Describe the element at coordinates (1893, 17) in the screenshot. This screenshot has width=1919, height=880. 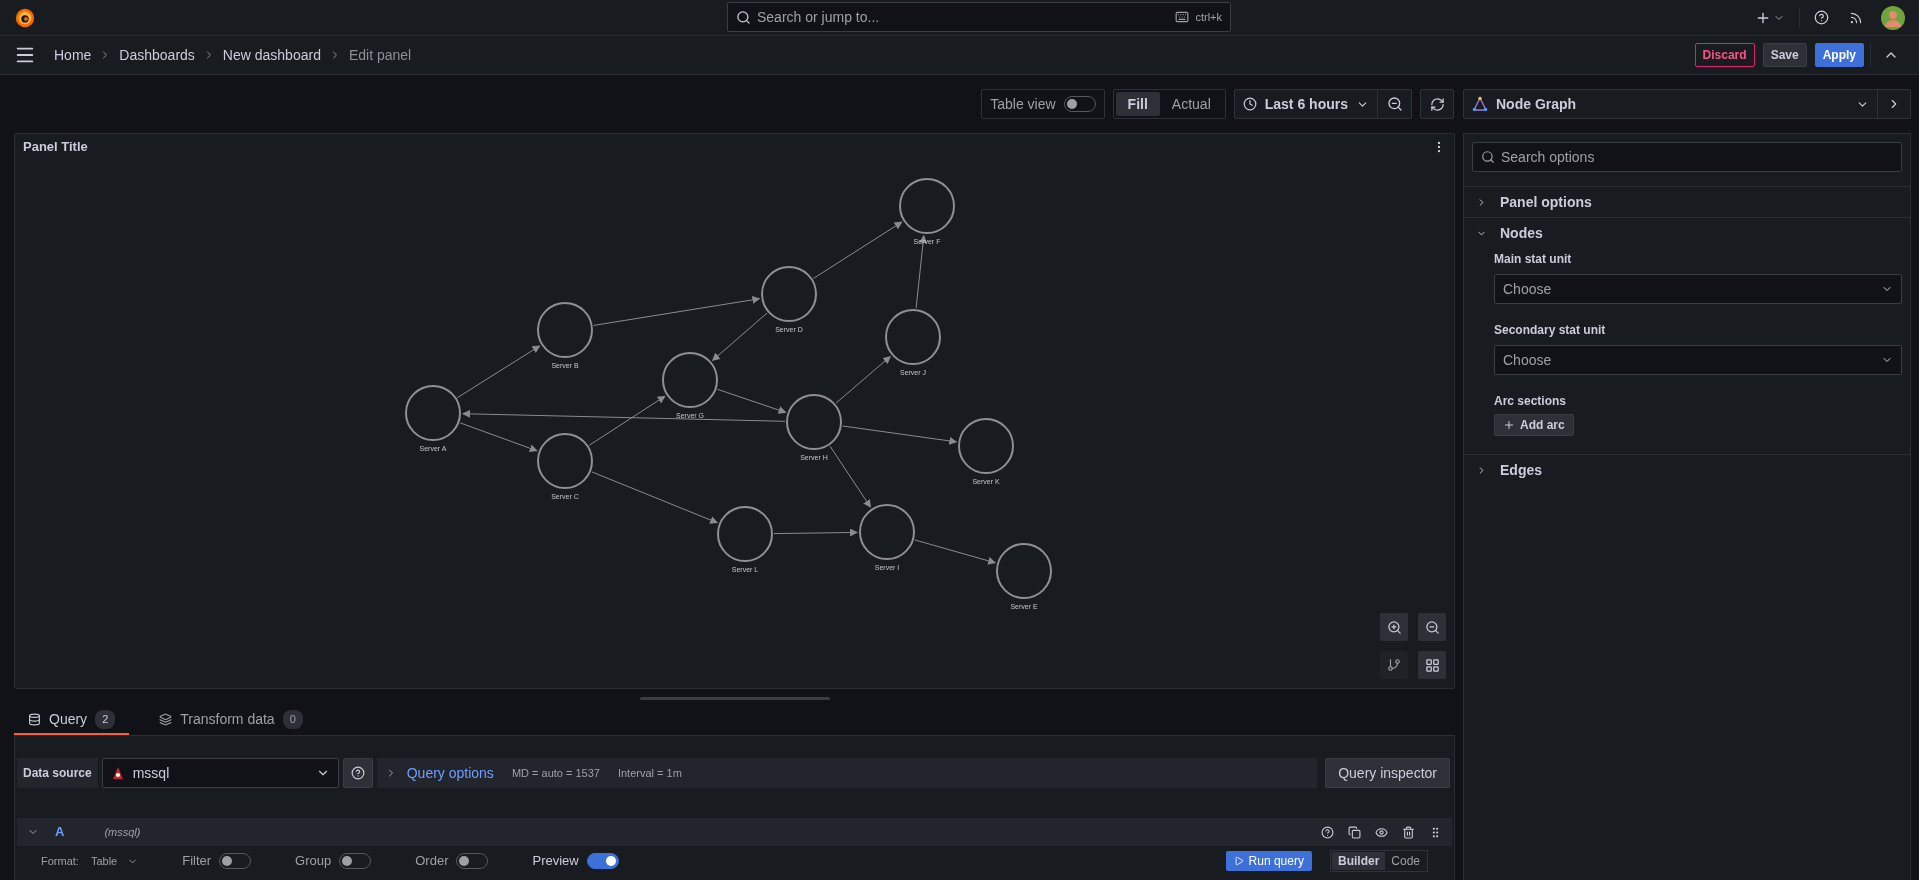
I see `avatar-icon` at that location.